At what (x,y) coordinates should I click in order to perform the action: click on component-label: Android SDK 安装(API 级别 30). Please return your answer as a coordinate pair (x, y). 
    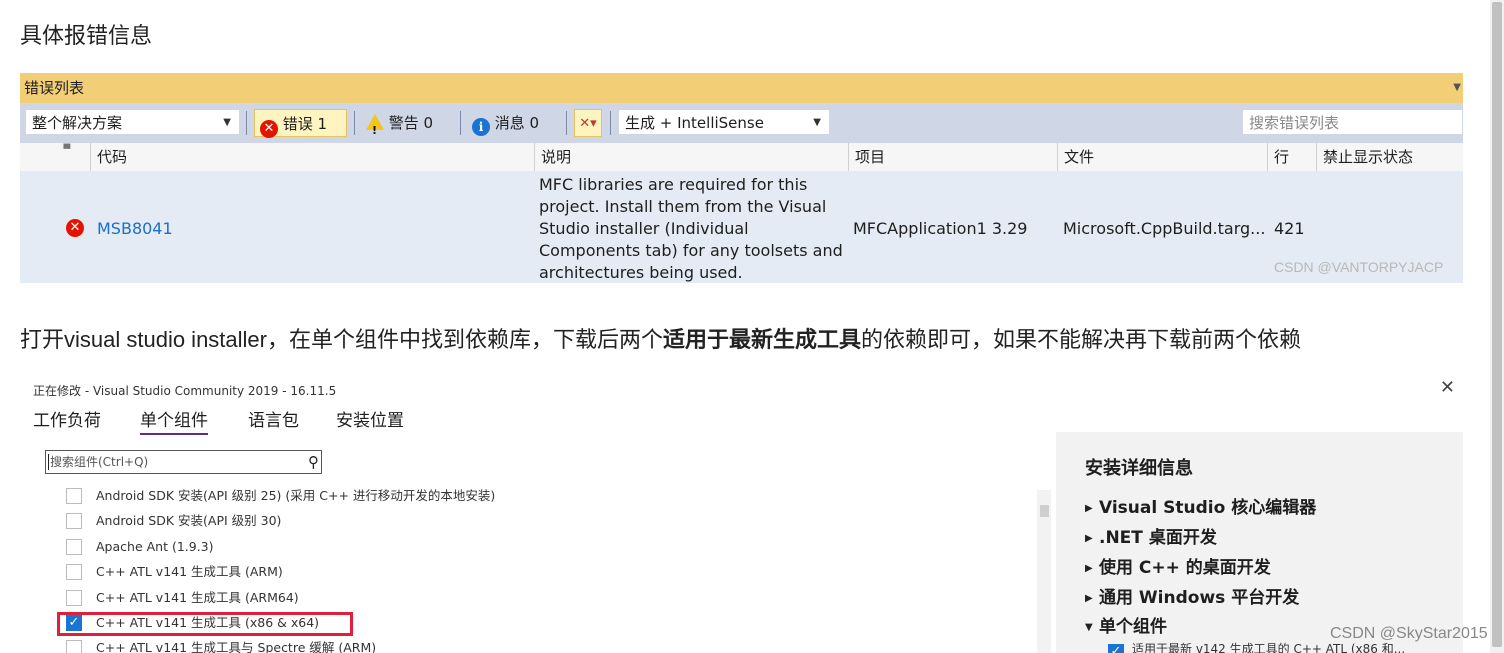
    Looking at the image, I should click on (189, 520).